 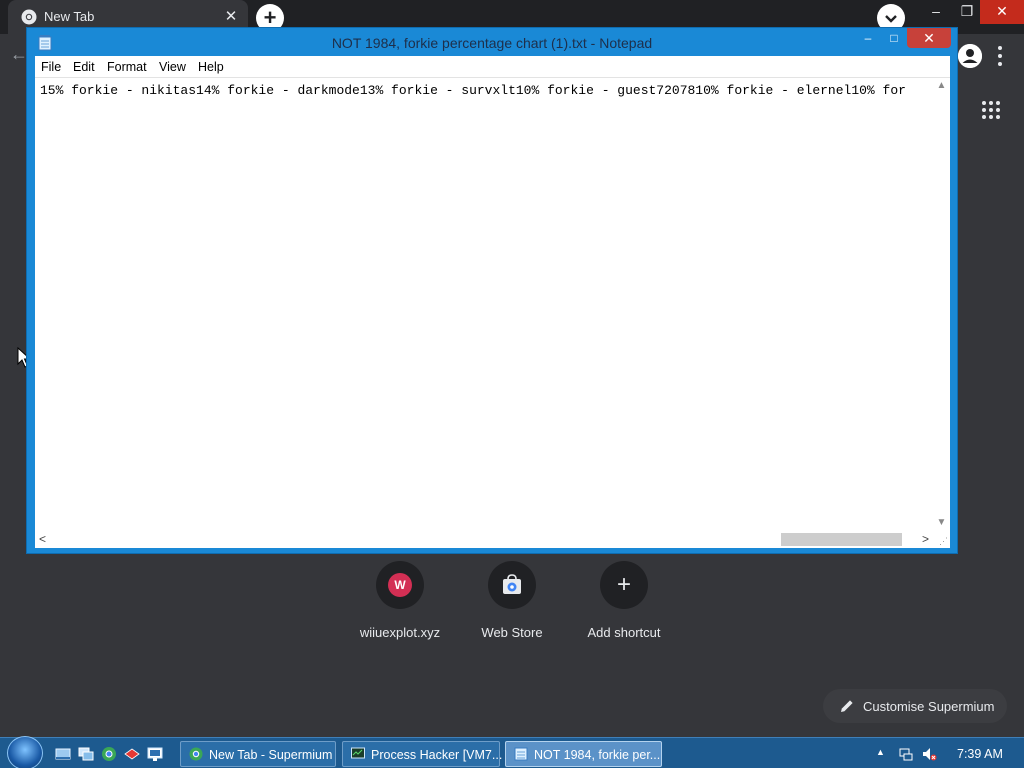 I want to click on menu-edit: Edit, so click(x=84, y=67).